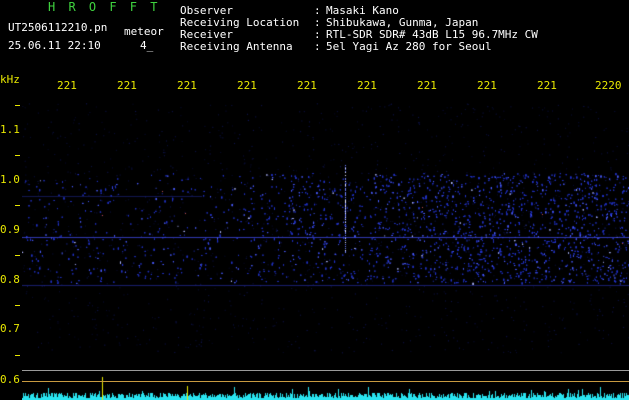 Image resolution: width=629 pixels, height=400 pixels. What do you see at coordinates (10, 279) in the screenshot?
I see `y-tick: 0.8` at bounding box center [10, 279].